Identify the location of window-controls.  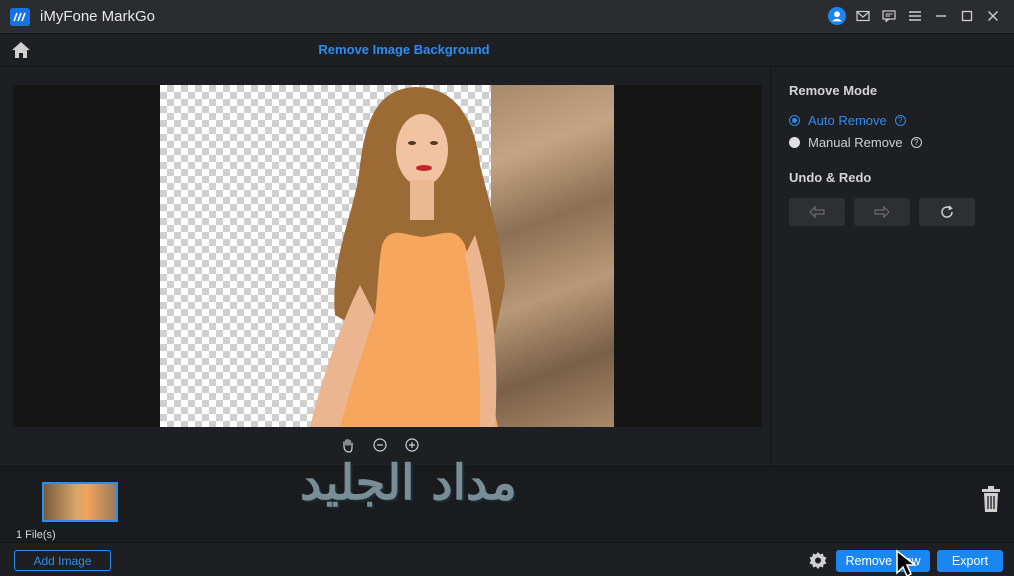
(915, 16).